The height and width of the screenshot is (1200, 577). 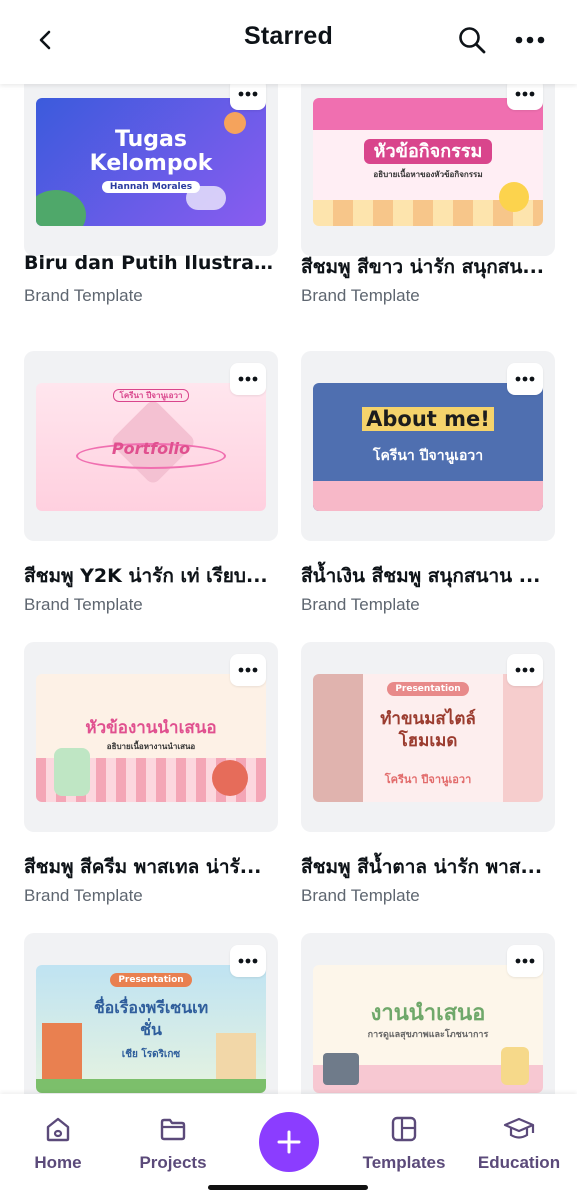 I want to click on thumbnail-title: หัวข้อกิจกรรม, so click(x=428, y=151).